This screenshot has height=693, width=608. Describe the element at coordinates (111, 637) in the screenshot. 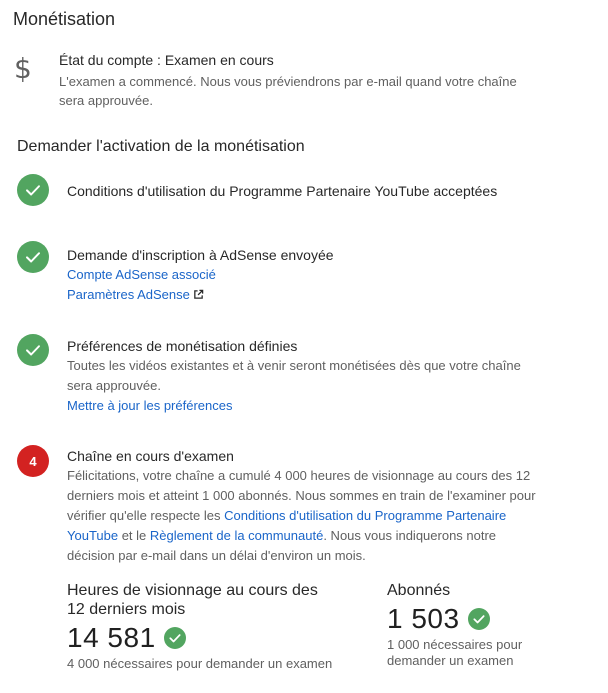

I see `watch-hours-value: 14 581` at that location.